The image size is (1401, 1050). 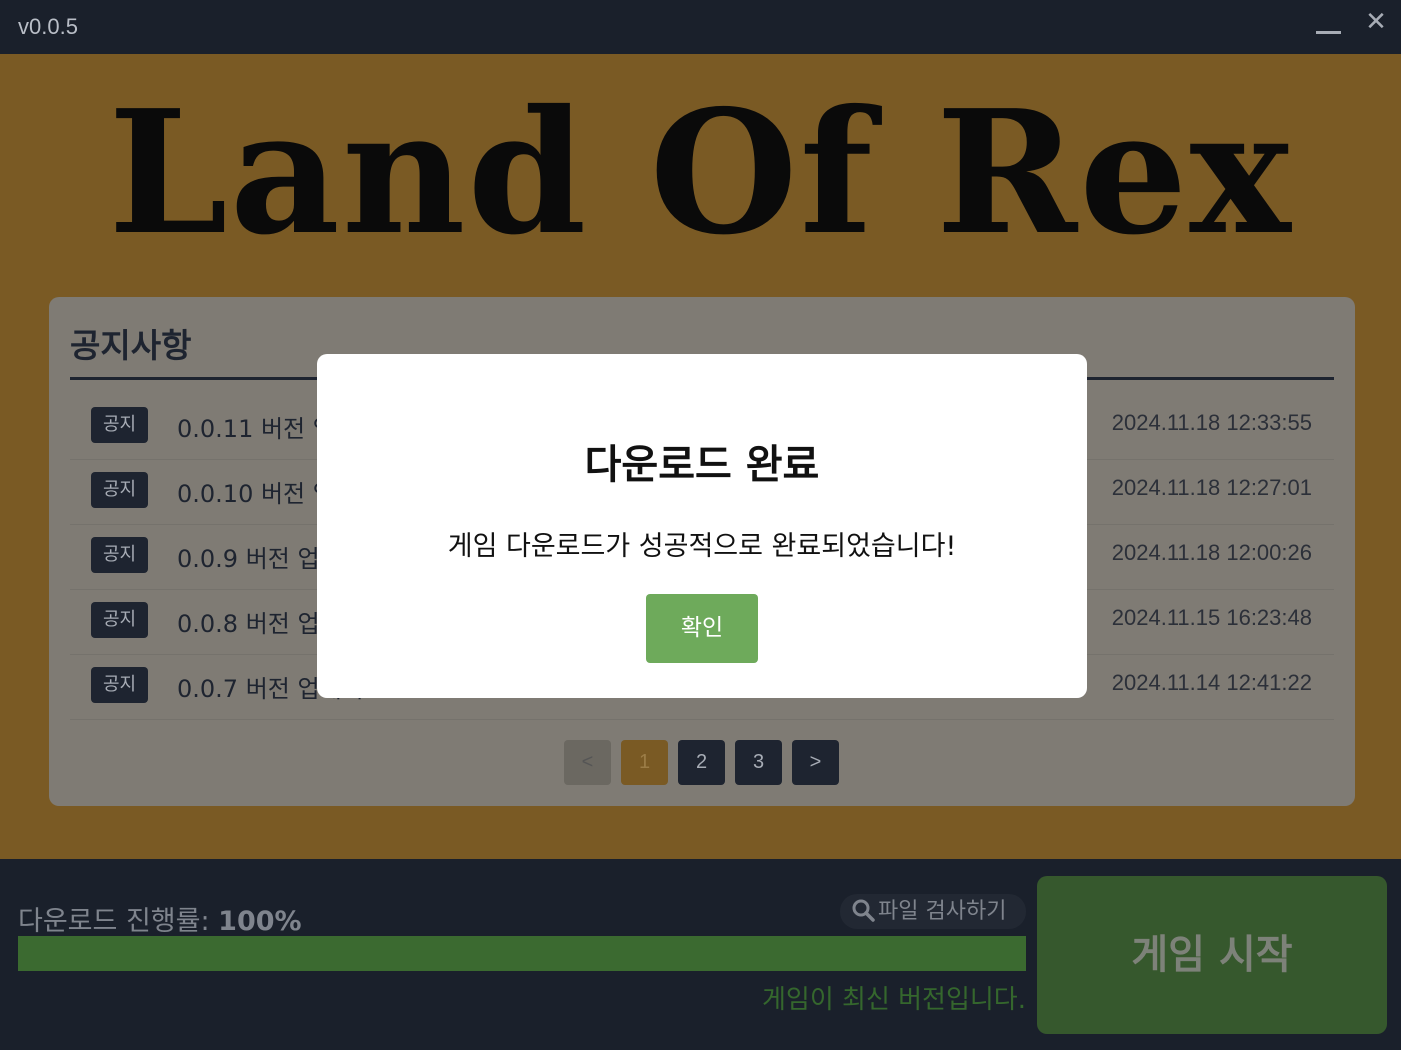 I want to click on check-files-label: 파일 검사하기, so click(x=942, y=911).